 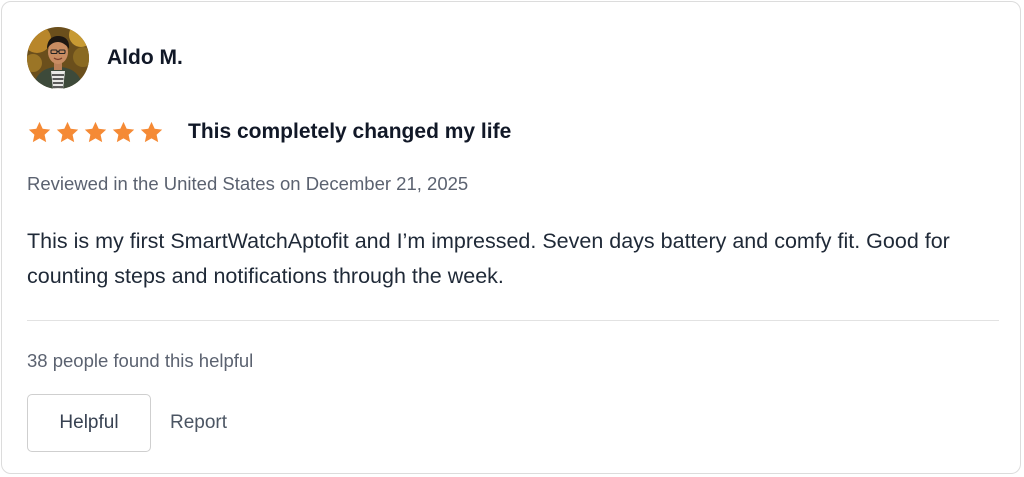 What do you see at coordinates (513, 320) in the screenshot?
I see `divider` at bounding box center [513, 320].